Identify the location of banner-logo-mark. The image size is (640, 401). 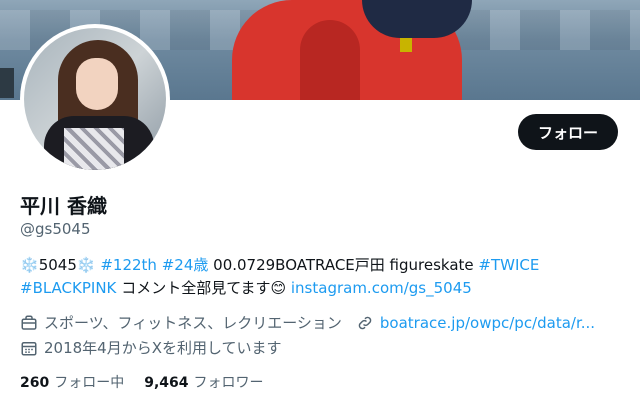
(406, 45).